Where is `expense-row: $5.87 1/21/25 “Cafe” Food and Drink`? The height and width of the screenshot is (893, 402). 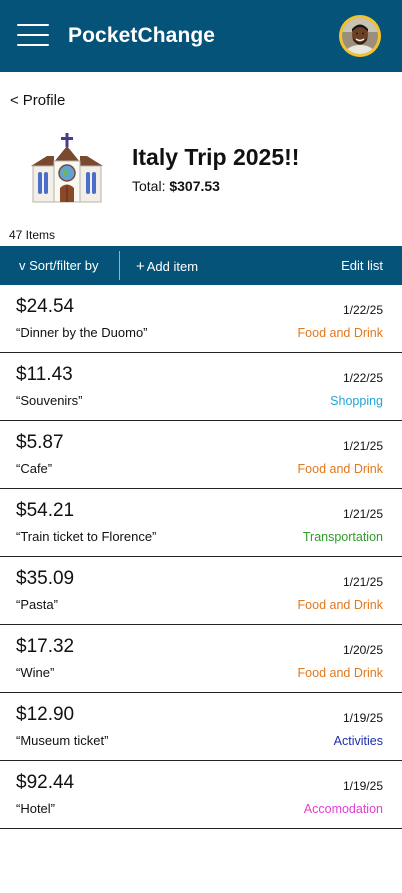
expense-row: $5.87 1/21/25 “Cafe” Food and Drink is located at coordinates (201, 455).